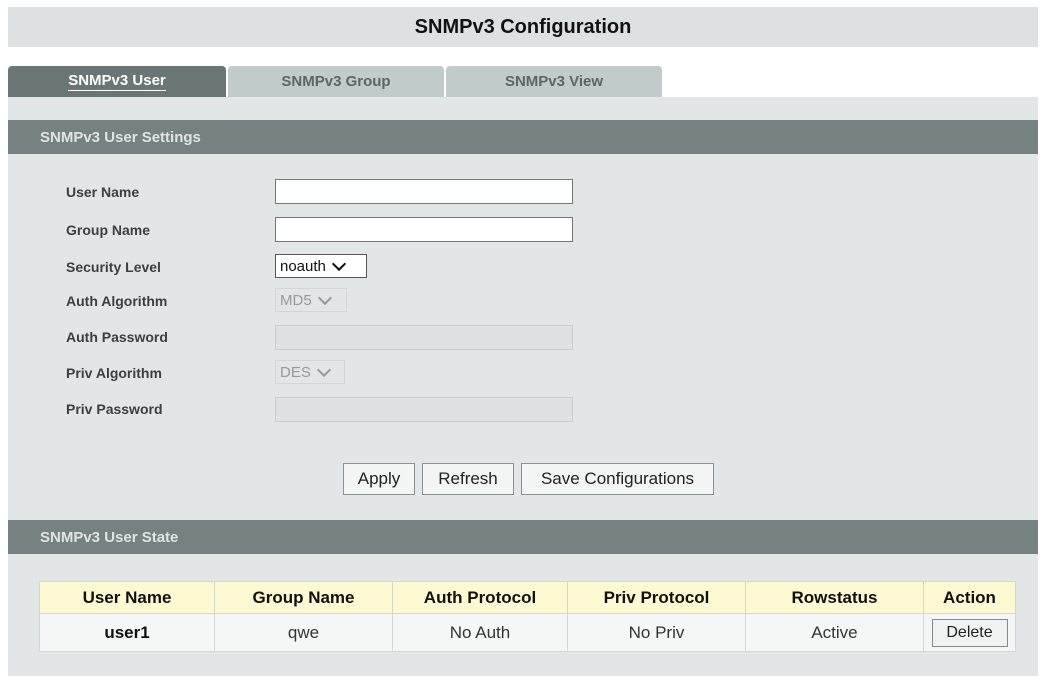  What do you see at coordinates (523, 537) in the screenshot?
I see `user-state-header: SNMPv3 User State` at bounding box center [523, 537].